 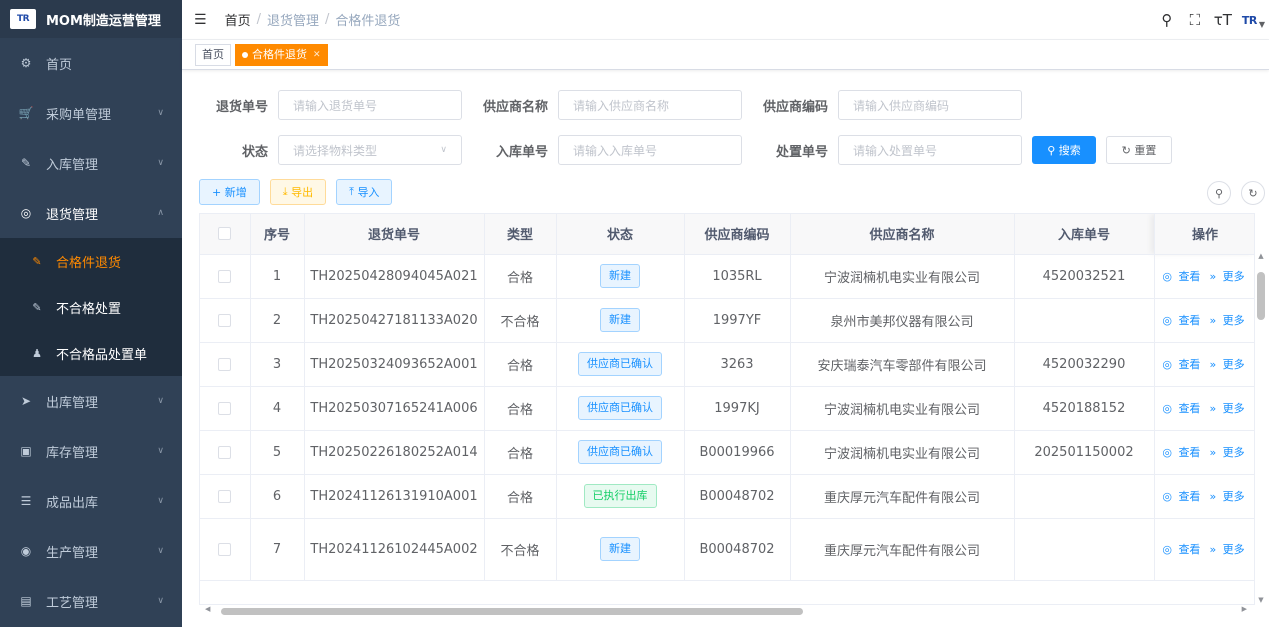 I want to click on font-size-icon: τT, so click(x=1223, y=20).